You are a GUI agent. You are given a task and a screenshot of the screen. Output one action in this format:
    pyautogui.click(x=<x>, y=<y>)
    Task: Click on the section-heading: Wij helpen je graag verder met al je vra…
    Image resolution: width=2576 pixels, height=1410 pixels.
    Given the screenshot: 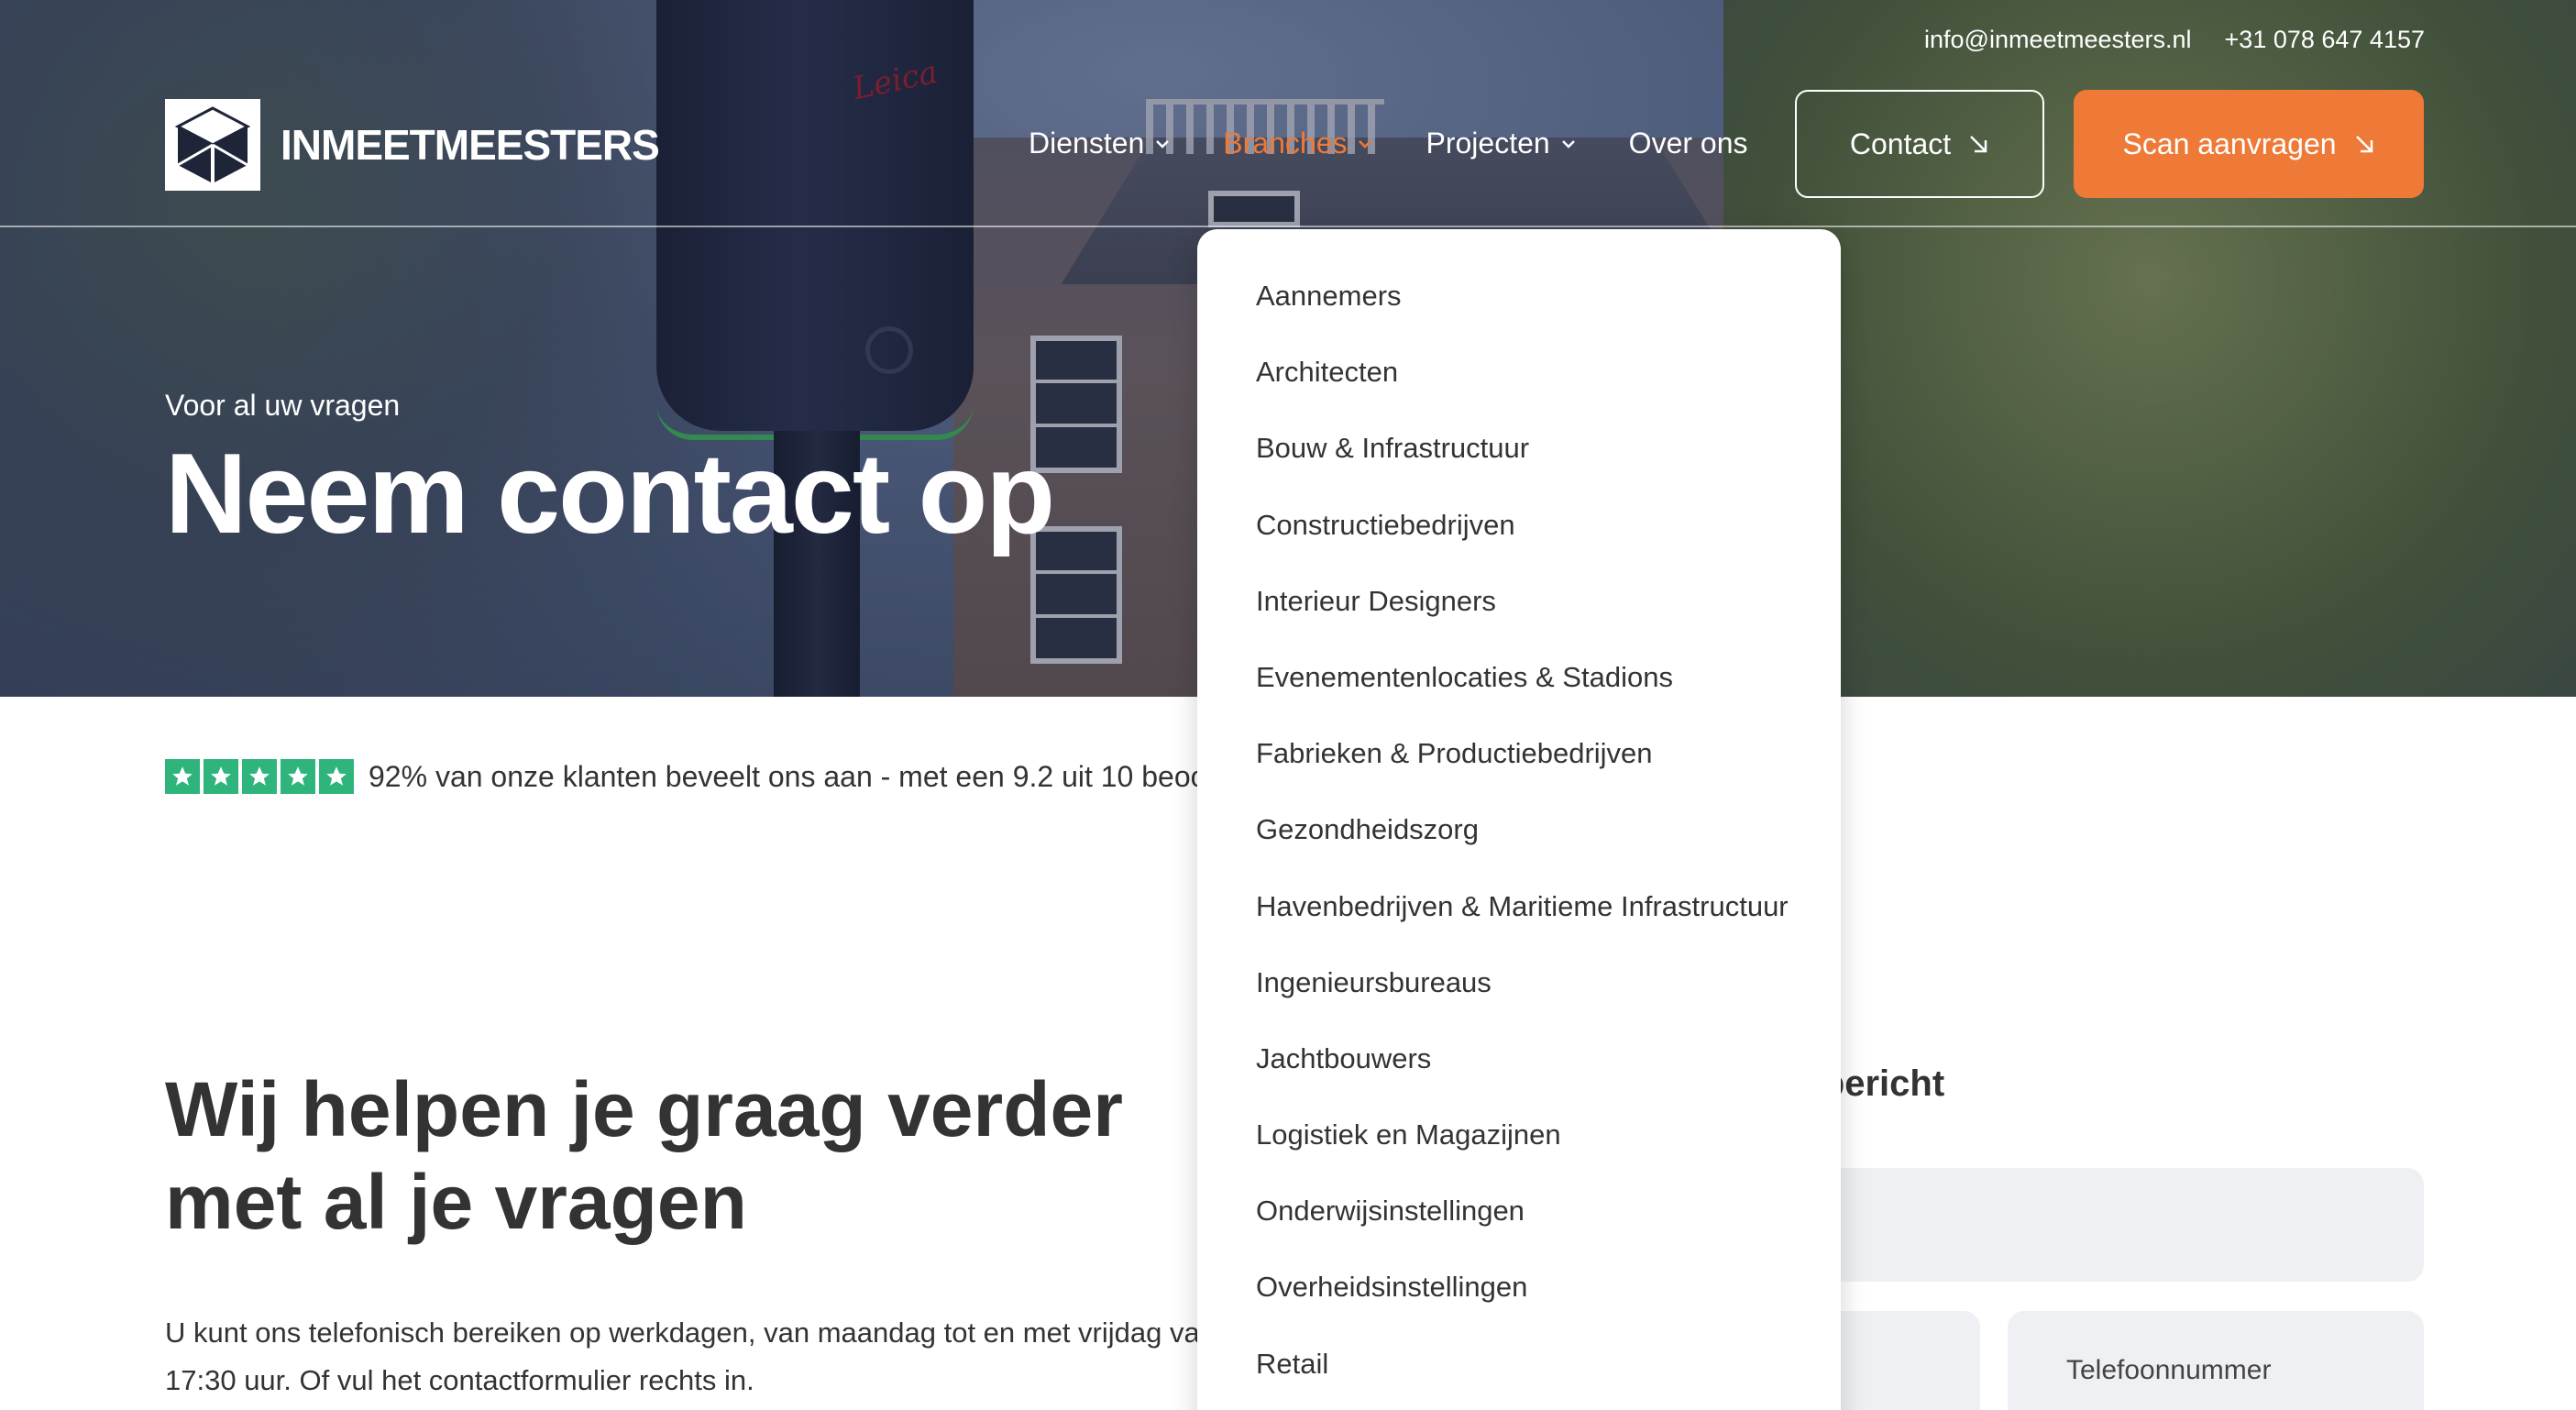 What is the action you would take?
    pyautogui.click(x=715, y=1156)
    